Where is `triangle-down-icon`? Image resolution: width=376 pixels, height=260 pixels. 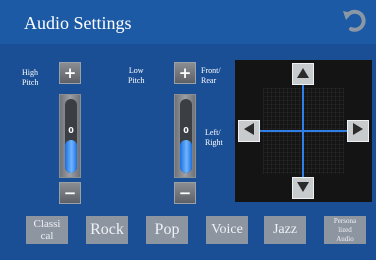
triangle-down-icon is located at coordinates (303, 188).